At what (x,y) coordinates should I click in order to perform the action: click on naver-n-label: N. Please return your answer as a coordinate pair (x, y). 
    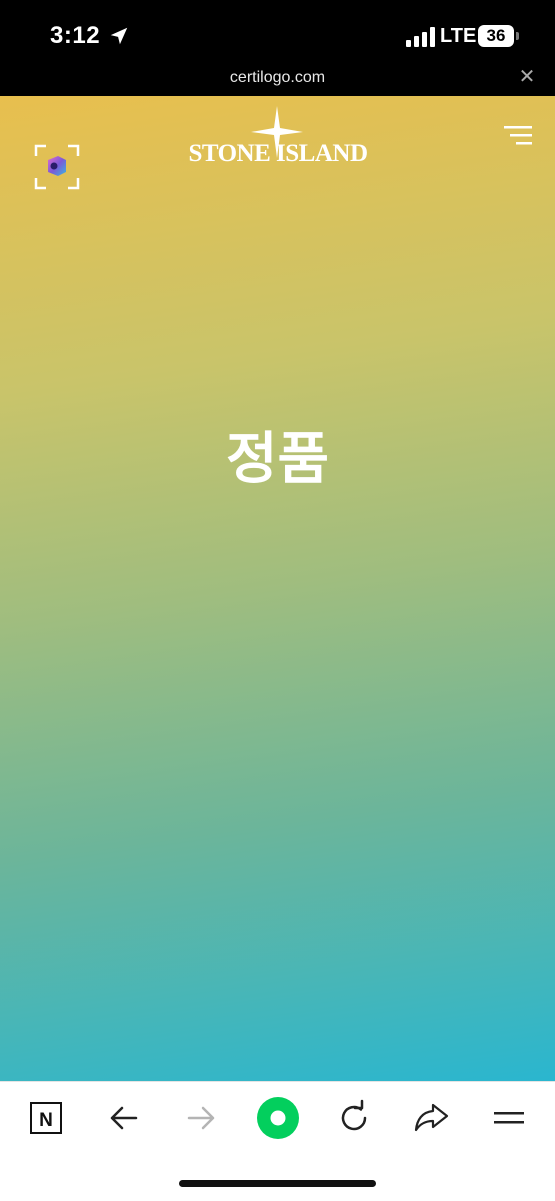
    Looking at the image, I should click on (46, 1120).